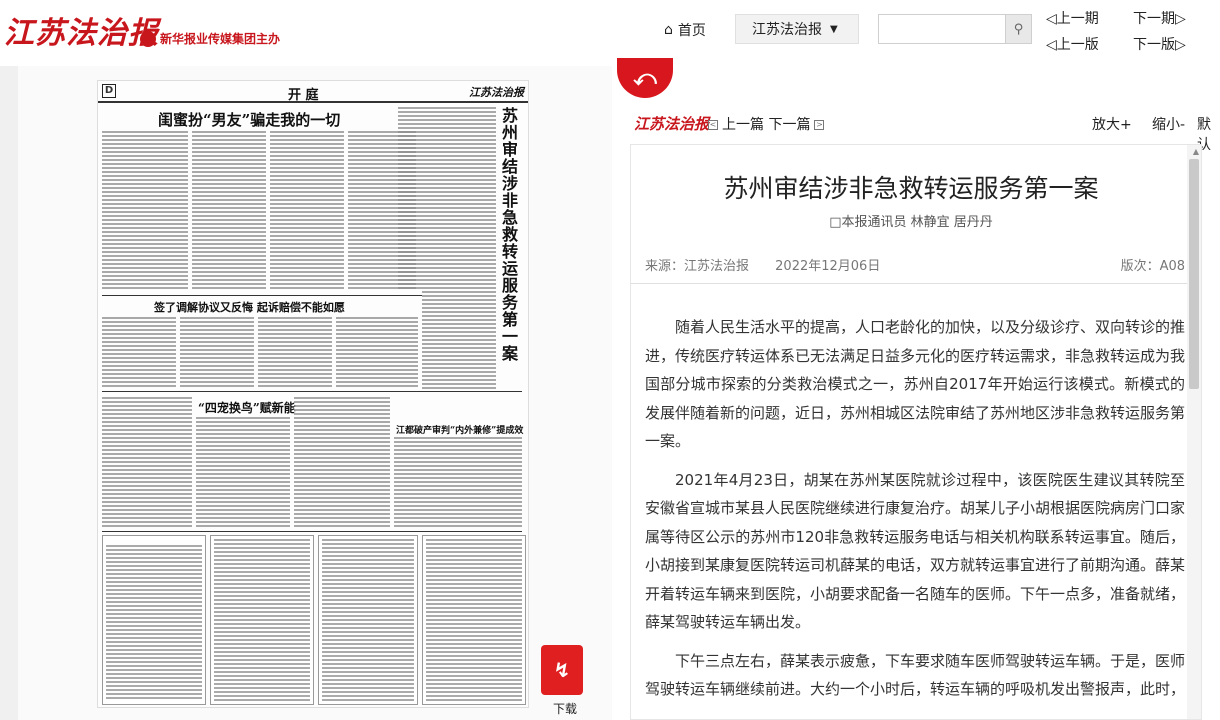 This screenshot has width=1220, height=720. I want to click on next-issue-link: 下一期▷, so click(1159, 18).